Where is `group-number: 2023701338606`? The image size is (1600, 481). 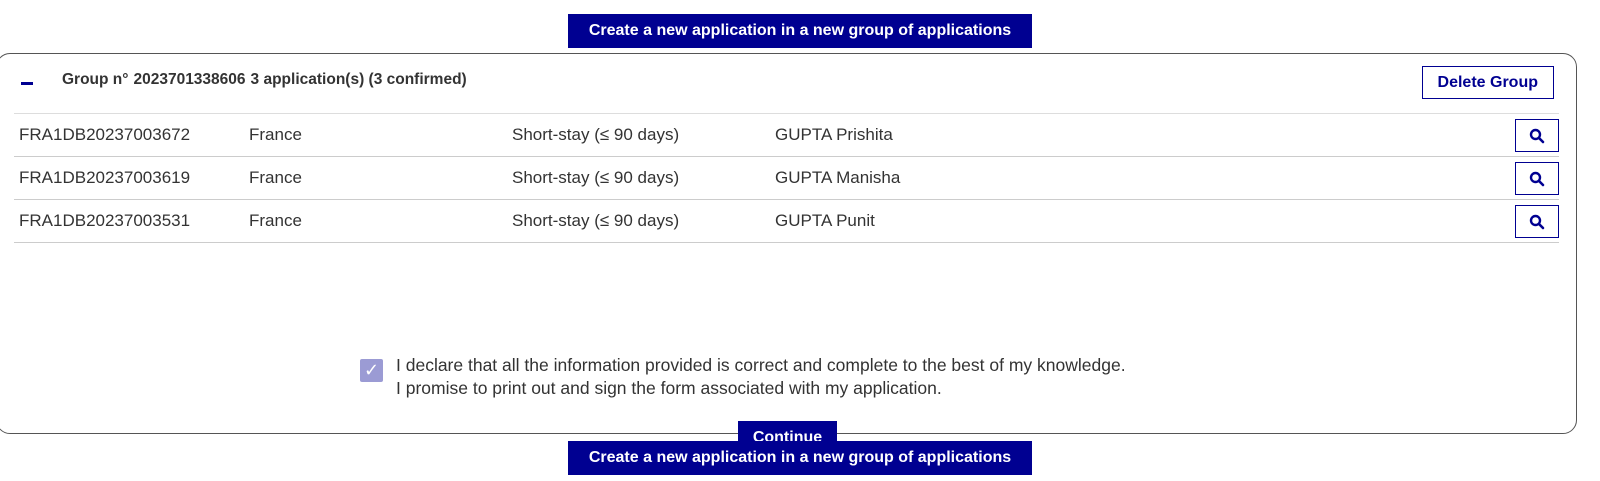 group-number: 2023701338606 is located at coordinates (189, 79).